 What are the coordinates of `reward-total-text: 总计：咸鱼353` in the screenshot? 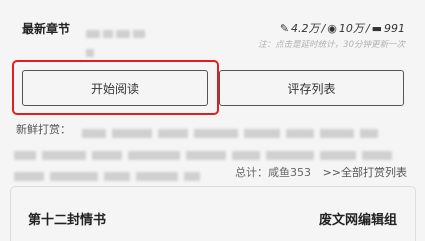 It's located at (273, 172).